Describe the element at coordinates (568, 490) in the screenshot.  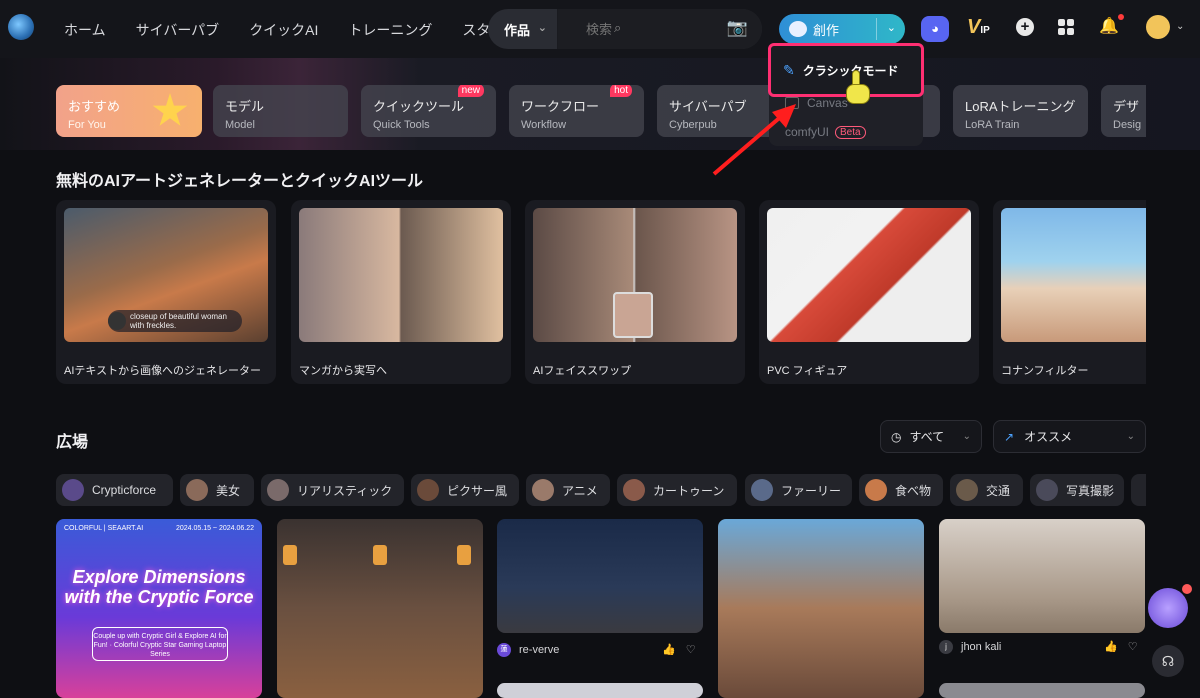
I see `tag-anime: アニメ` at that location.